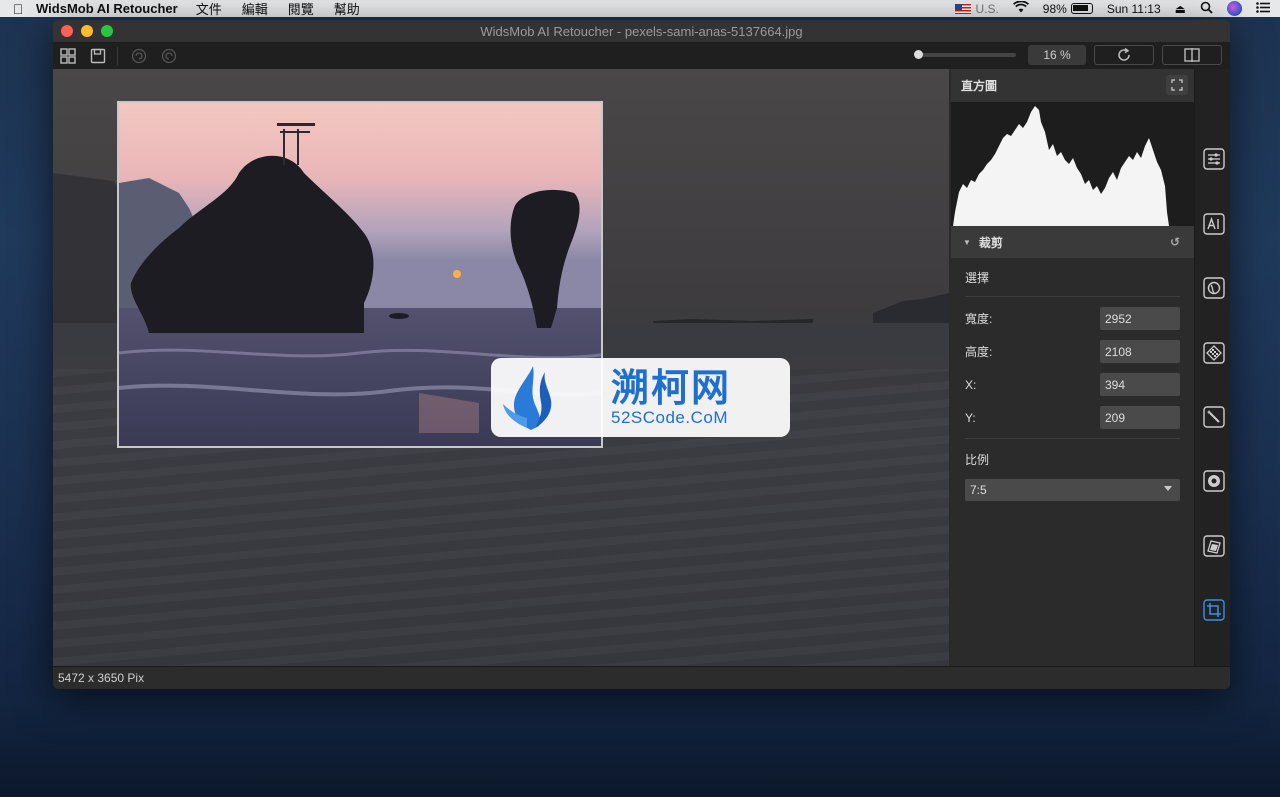  What do you see at coordinates (967, 242) in the screenshot?
I see `collapse-triangle-icon: ▼` at bounding box center [967, 242].